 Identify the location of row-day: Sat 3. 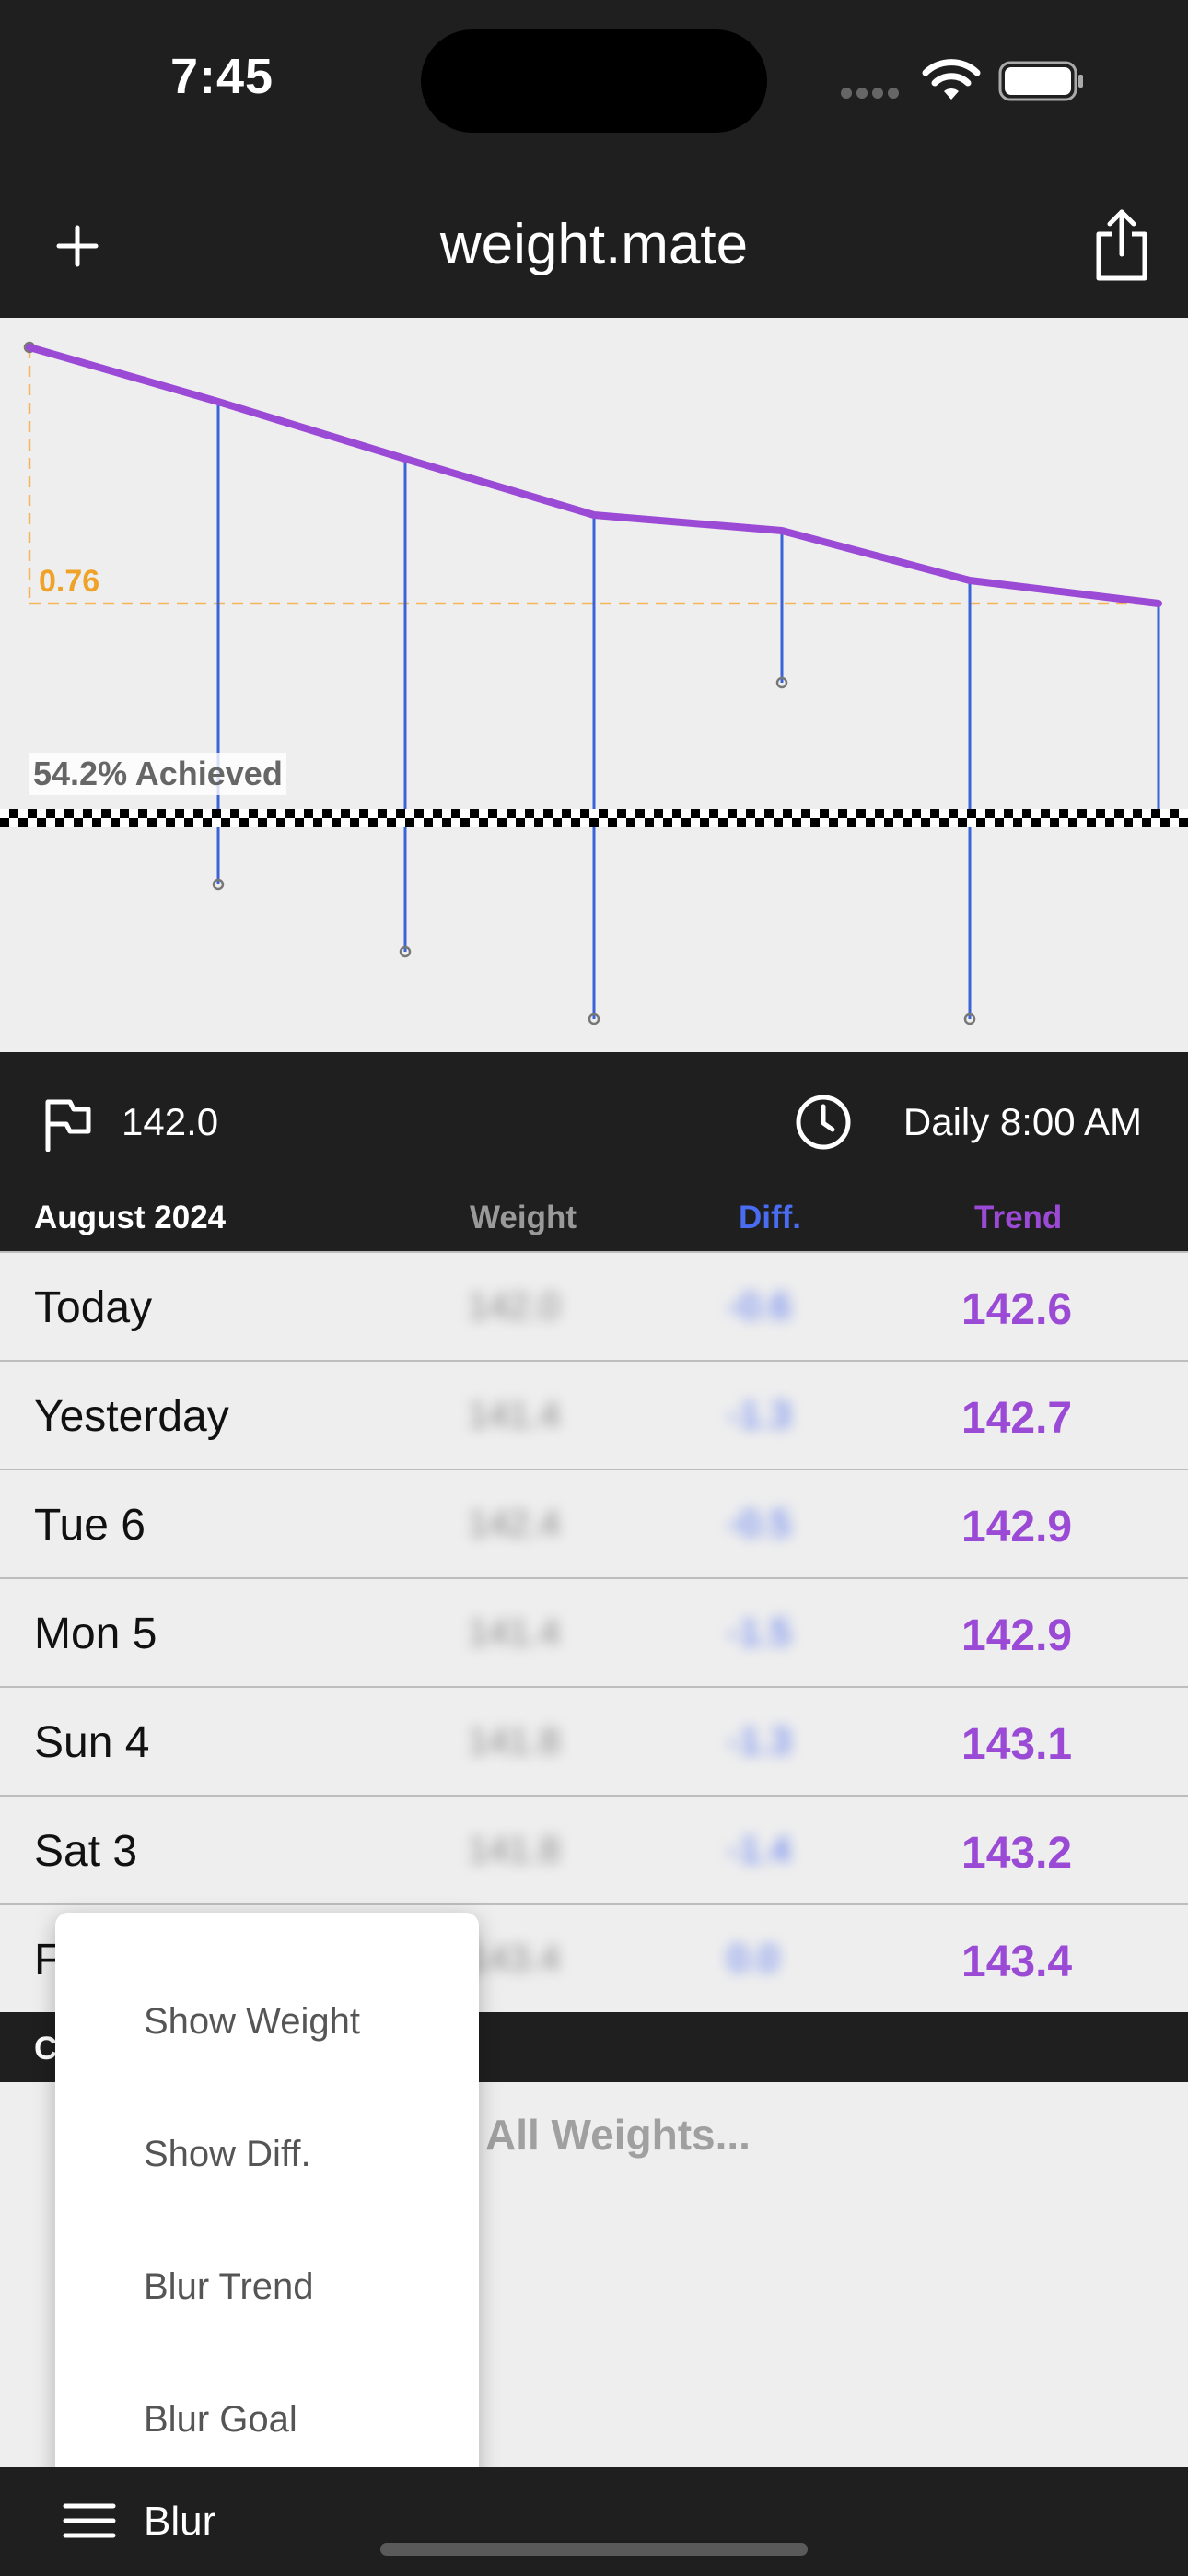
(86, 1851).